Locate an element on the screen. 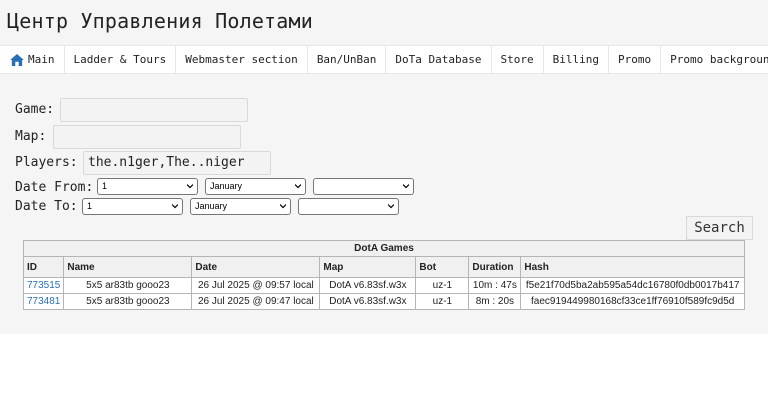 This screenshot has height=401, width=768. game-id-cell: 773515 is located at coordinates (43, 285).